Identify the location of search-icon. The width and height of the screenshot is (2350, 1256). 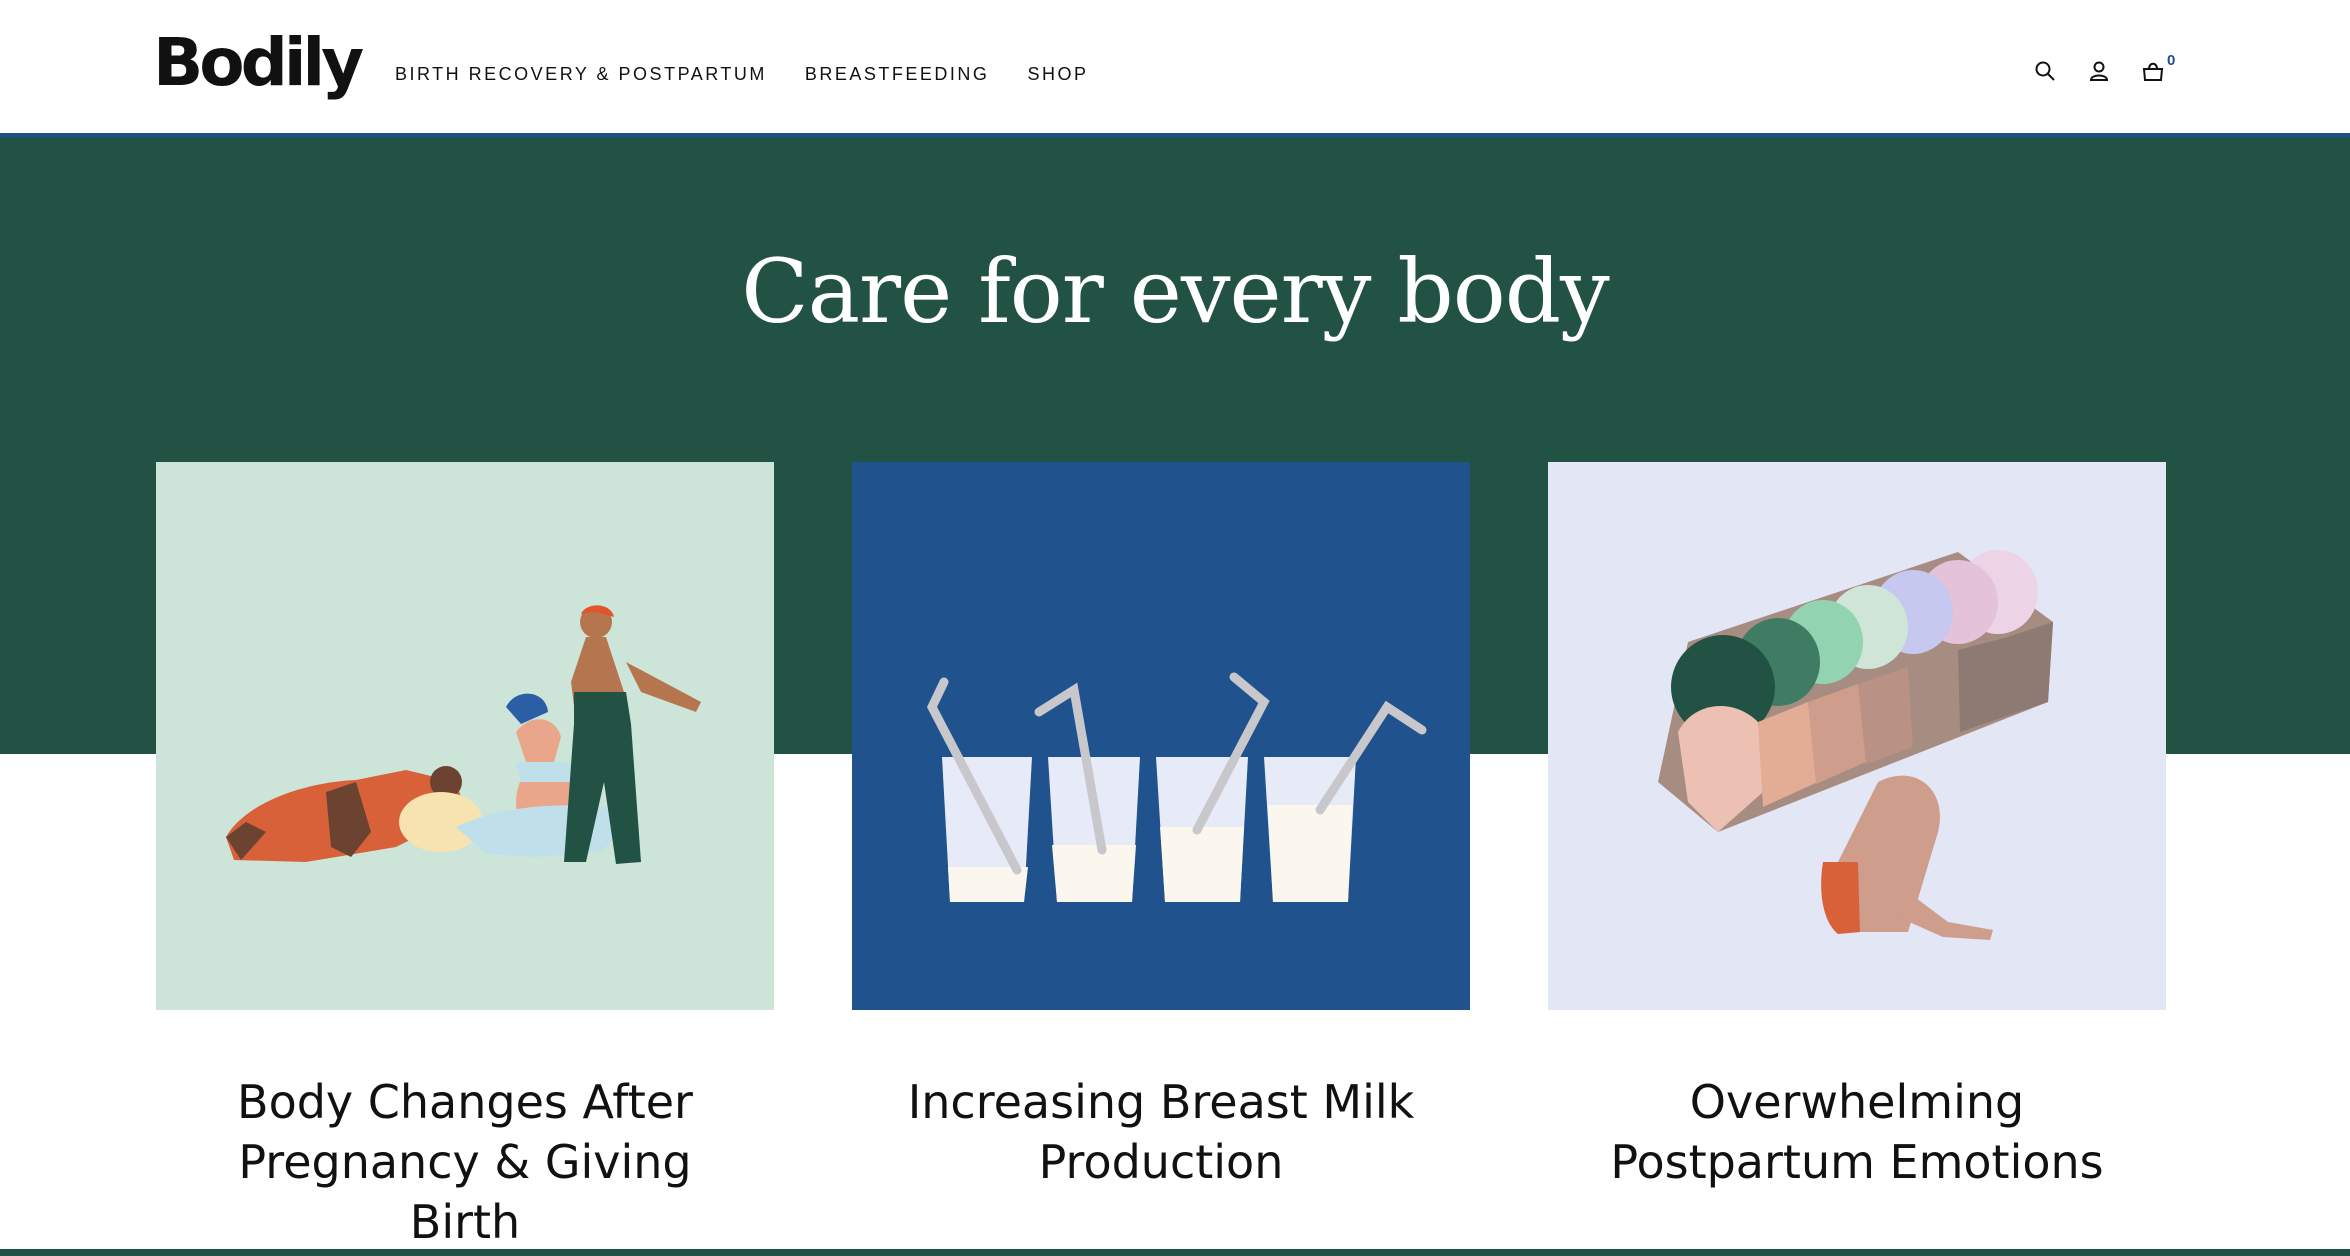
(2045, 71).